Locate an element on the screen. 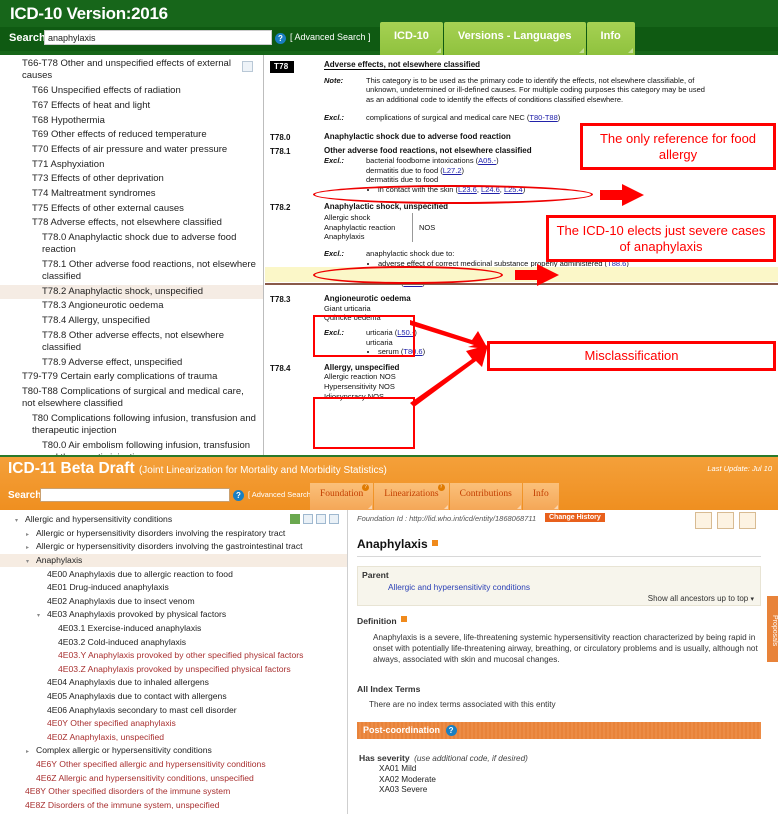 This screenshot has height=814, width=778. icd10-tree-item-label: T78.2 Anaphylactic shock, unspecified is located at coordinates (123, 291).